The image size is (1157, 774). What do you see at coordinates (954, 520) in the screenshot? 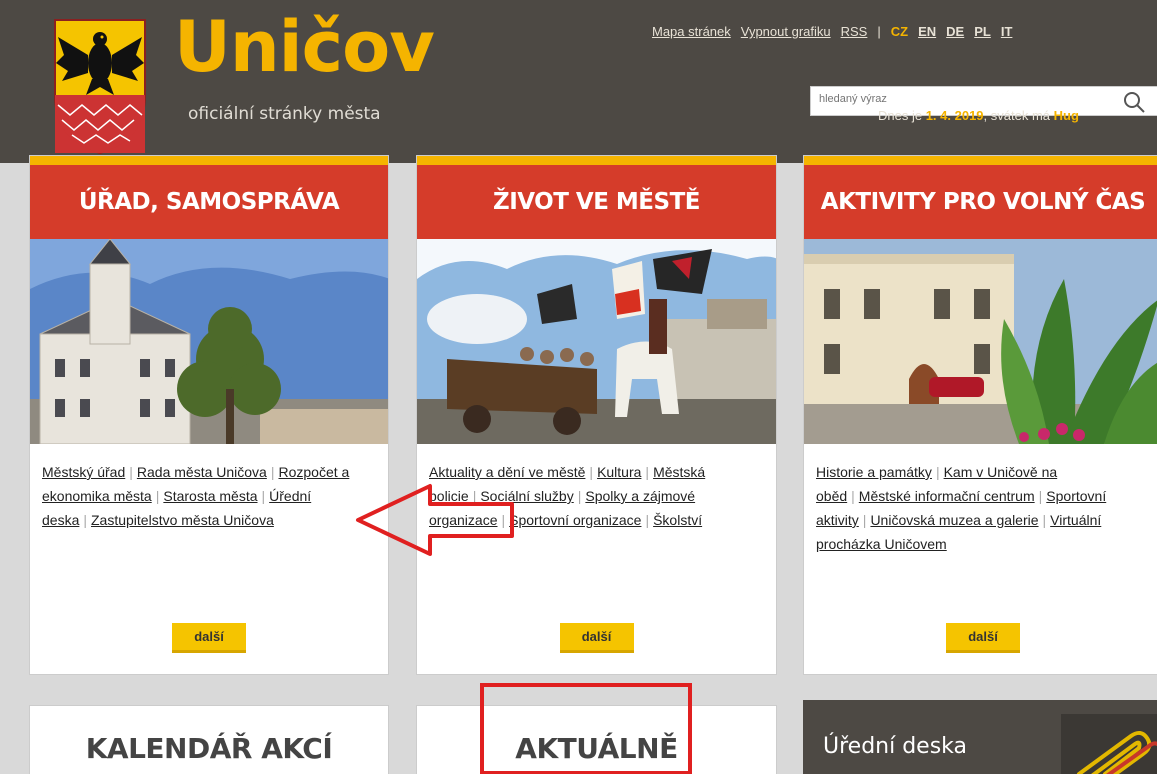
I see `link-item: Uničovská muzea a galerie` at bounding box center [954, 520].